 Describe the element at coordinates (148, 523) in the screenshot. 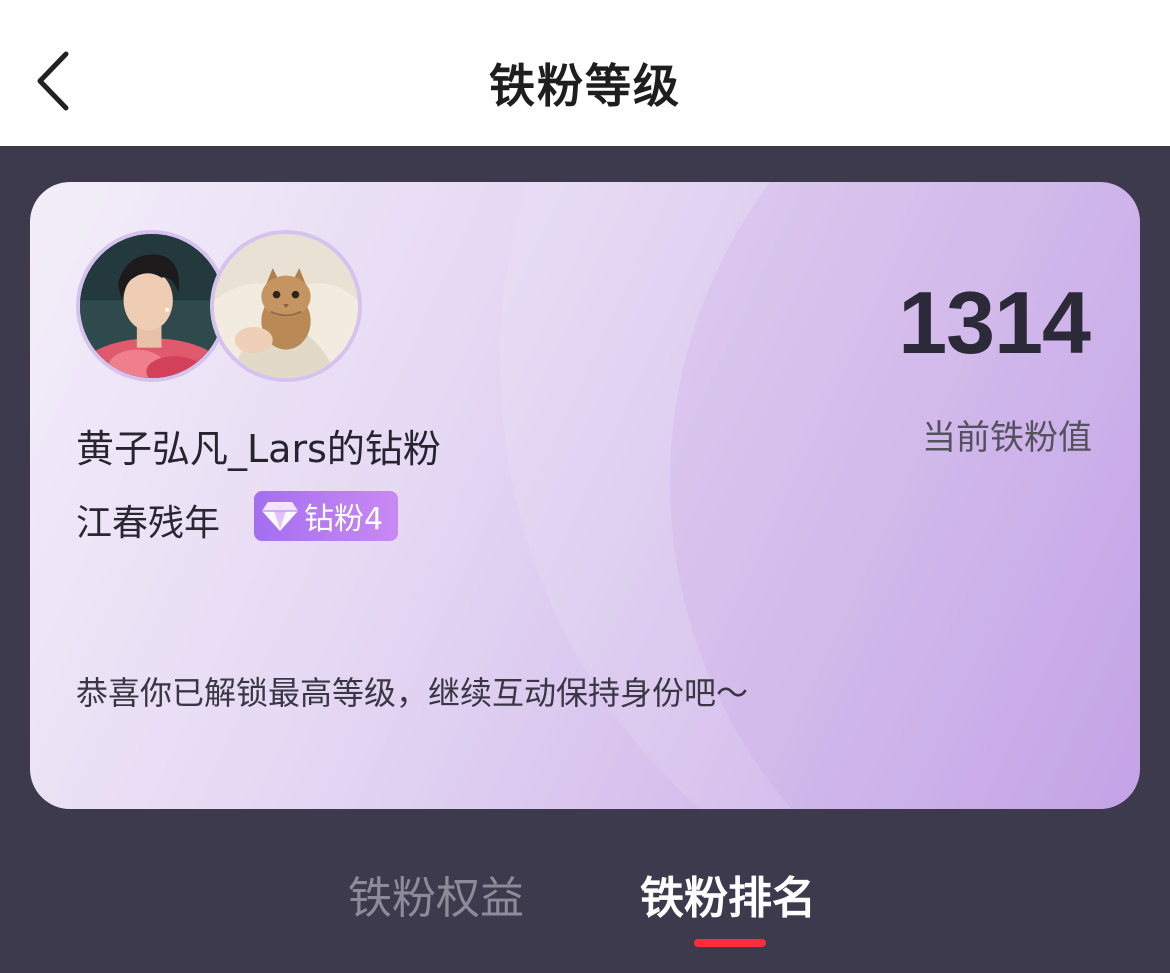

I see `user-nickname: 江春残年` at that location.